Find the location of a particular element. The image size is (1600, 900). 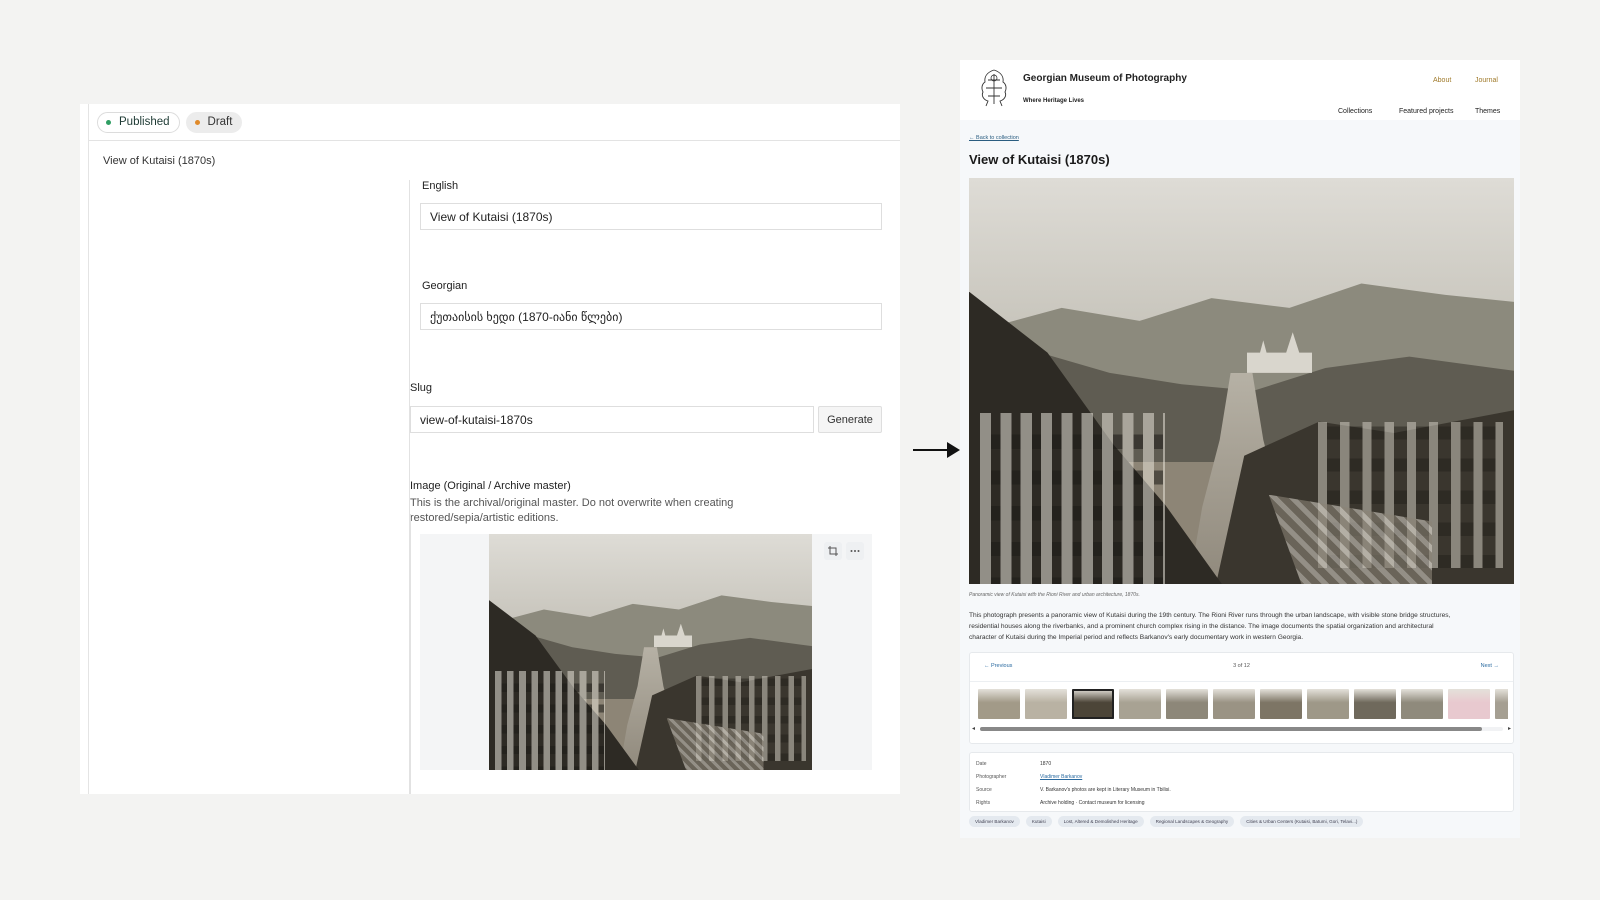

meta-photographer-link: Vladimer Barkanov is located at coordinates (1061, 777).